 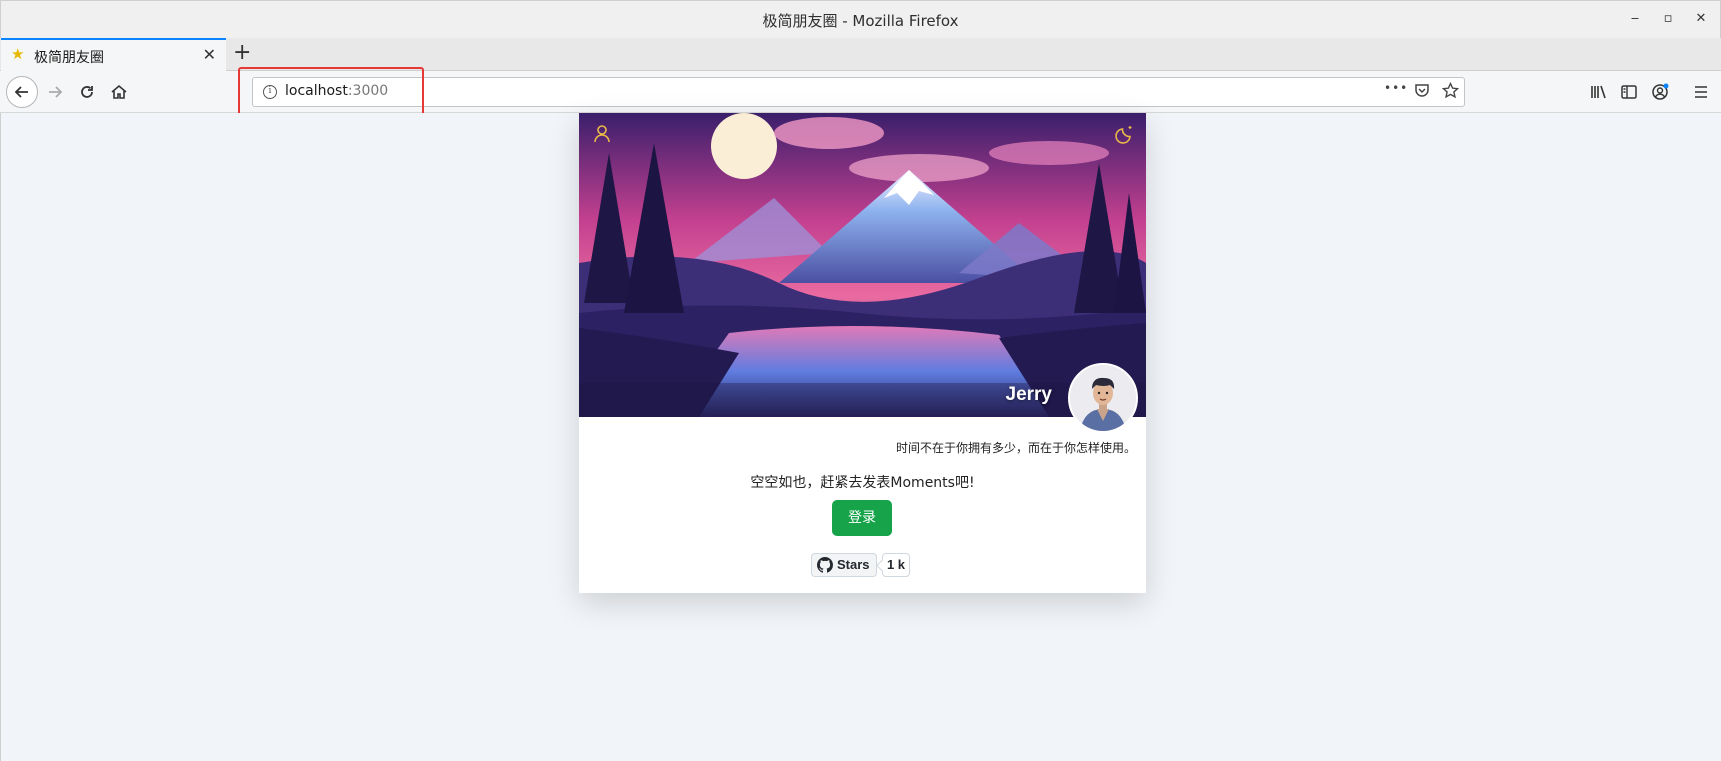 I want to click on mountain-lake-illustration, so click(x=862, y=265).